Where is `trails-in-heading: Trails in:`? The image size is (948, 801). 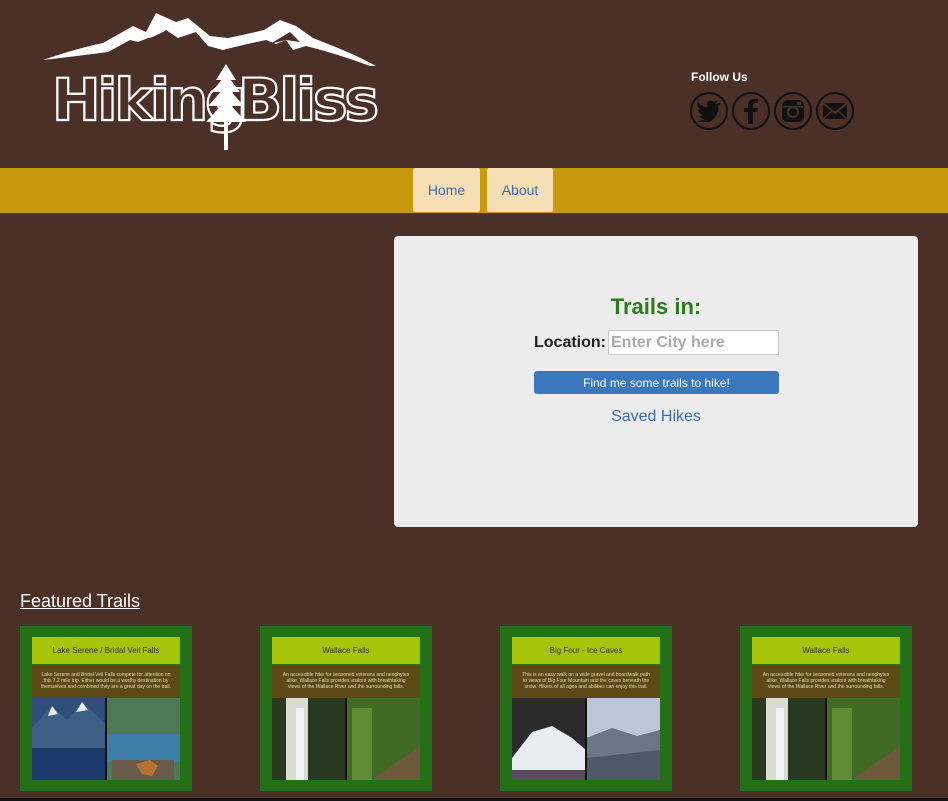 trails-in-heading: Trails in: is located at coordinates (656, 306).